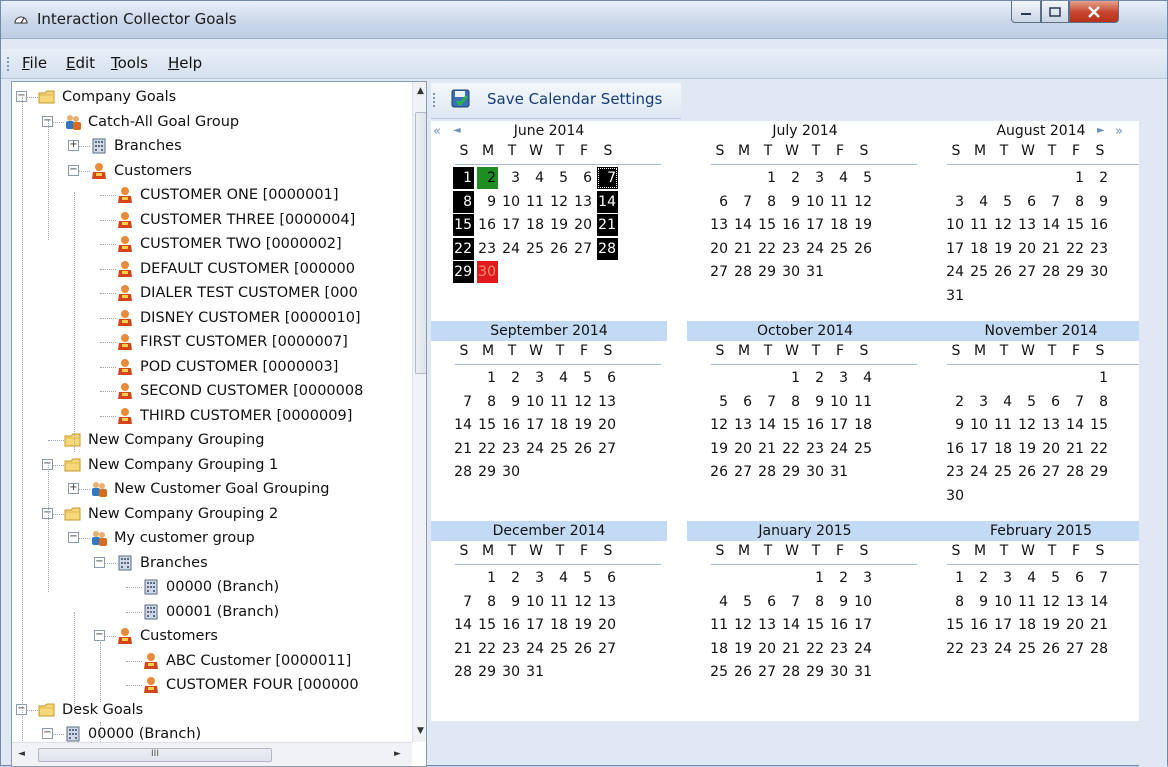 This screenshot has height=767, width=1168. I want to click on tree-node: New Customer Goal Grouping, so click(209, 489).